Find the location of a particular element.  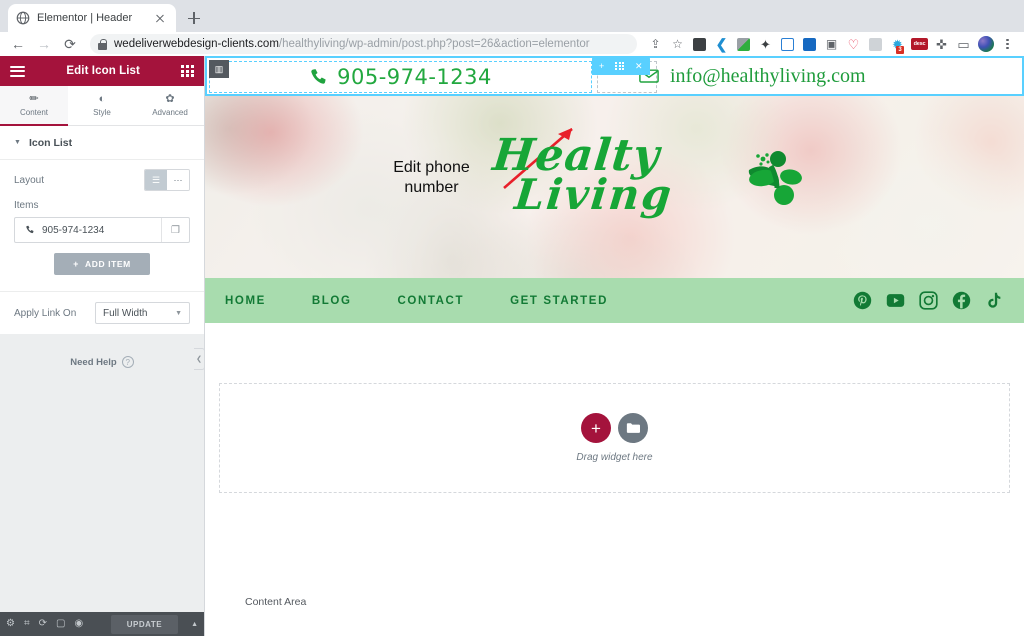

nav-link-get-started: GET STARTED is located at coordinates (559, 301).